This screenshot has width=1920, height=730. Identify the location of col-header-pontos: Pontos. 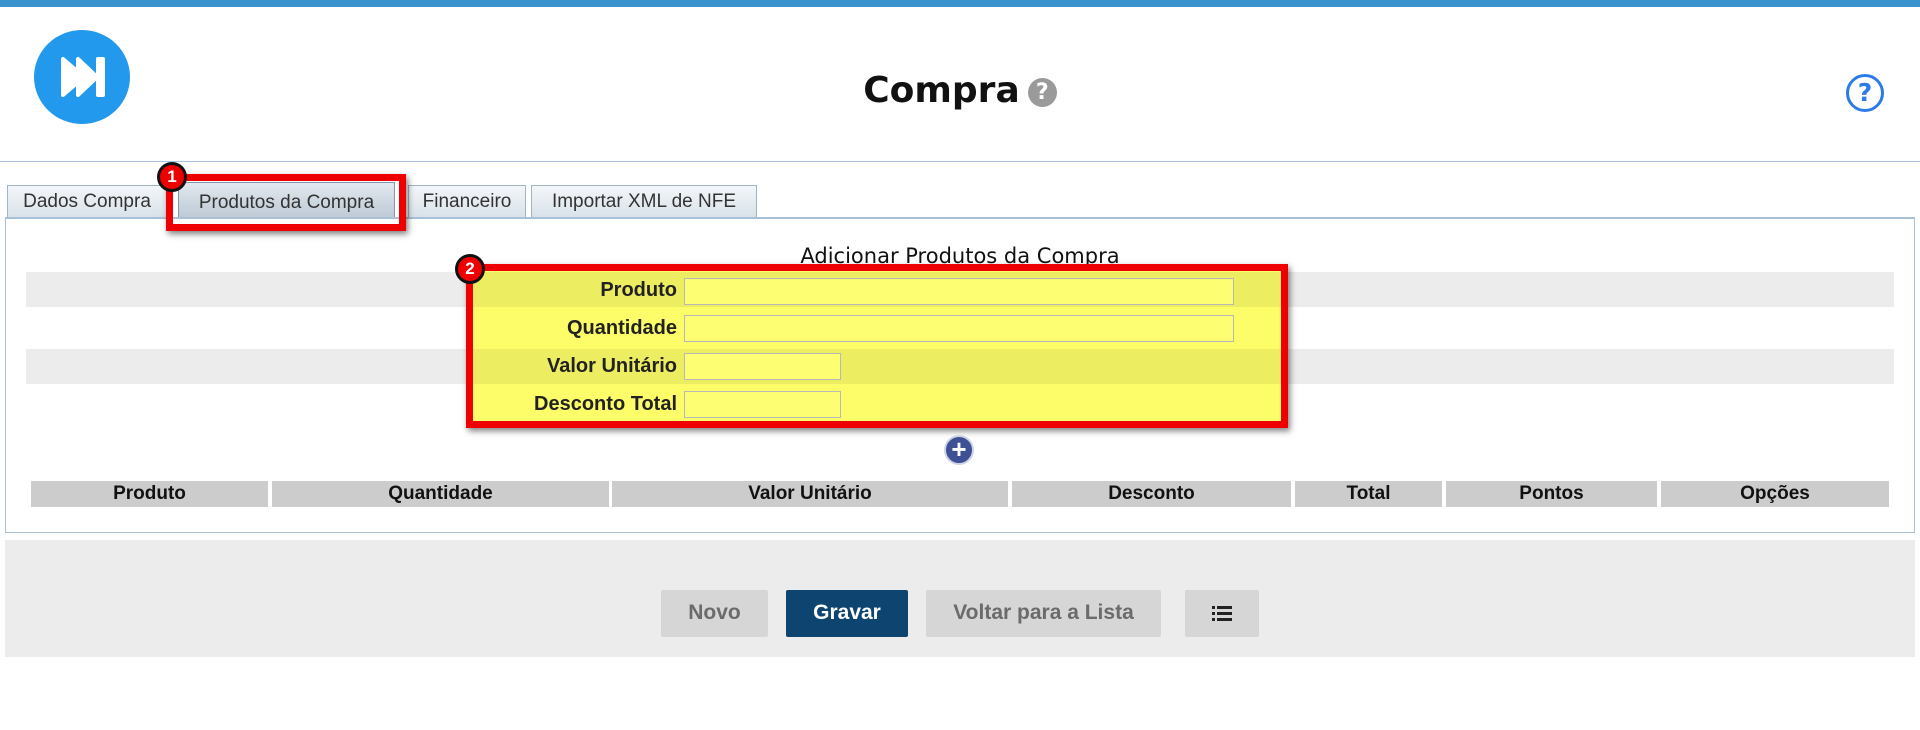
(1551, 494).